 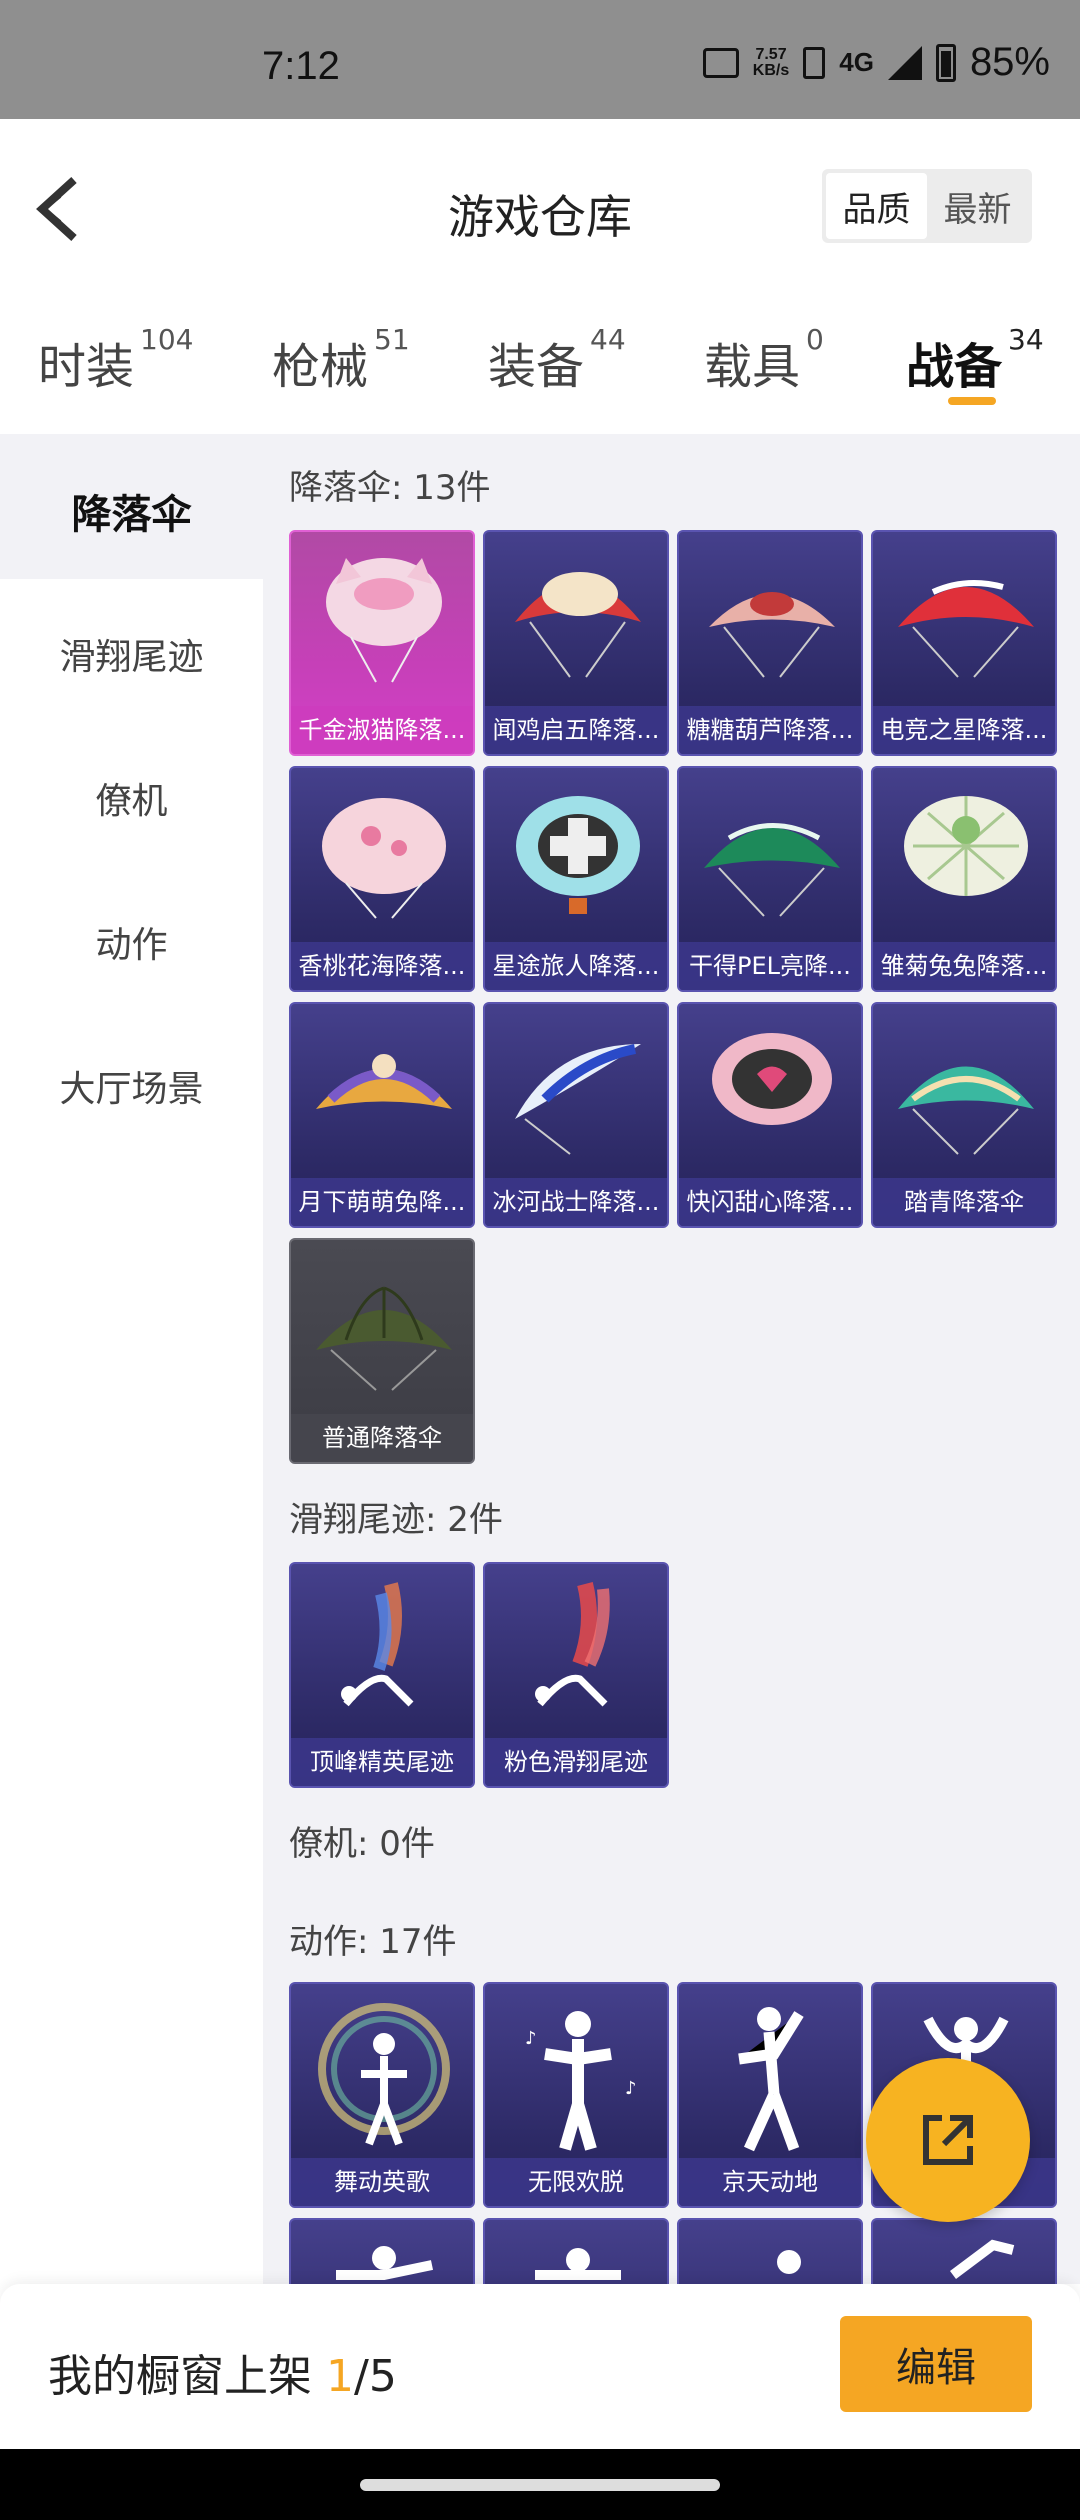 What do you see at coordinates (608, 339) in the screenshot?
I see `tab-count: 44` at bounding box center [608, 339].